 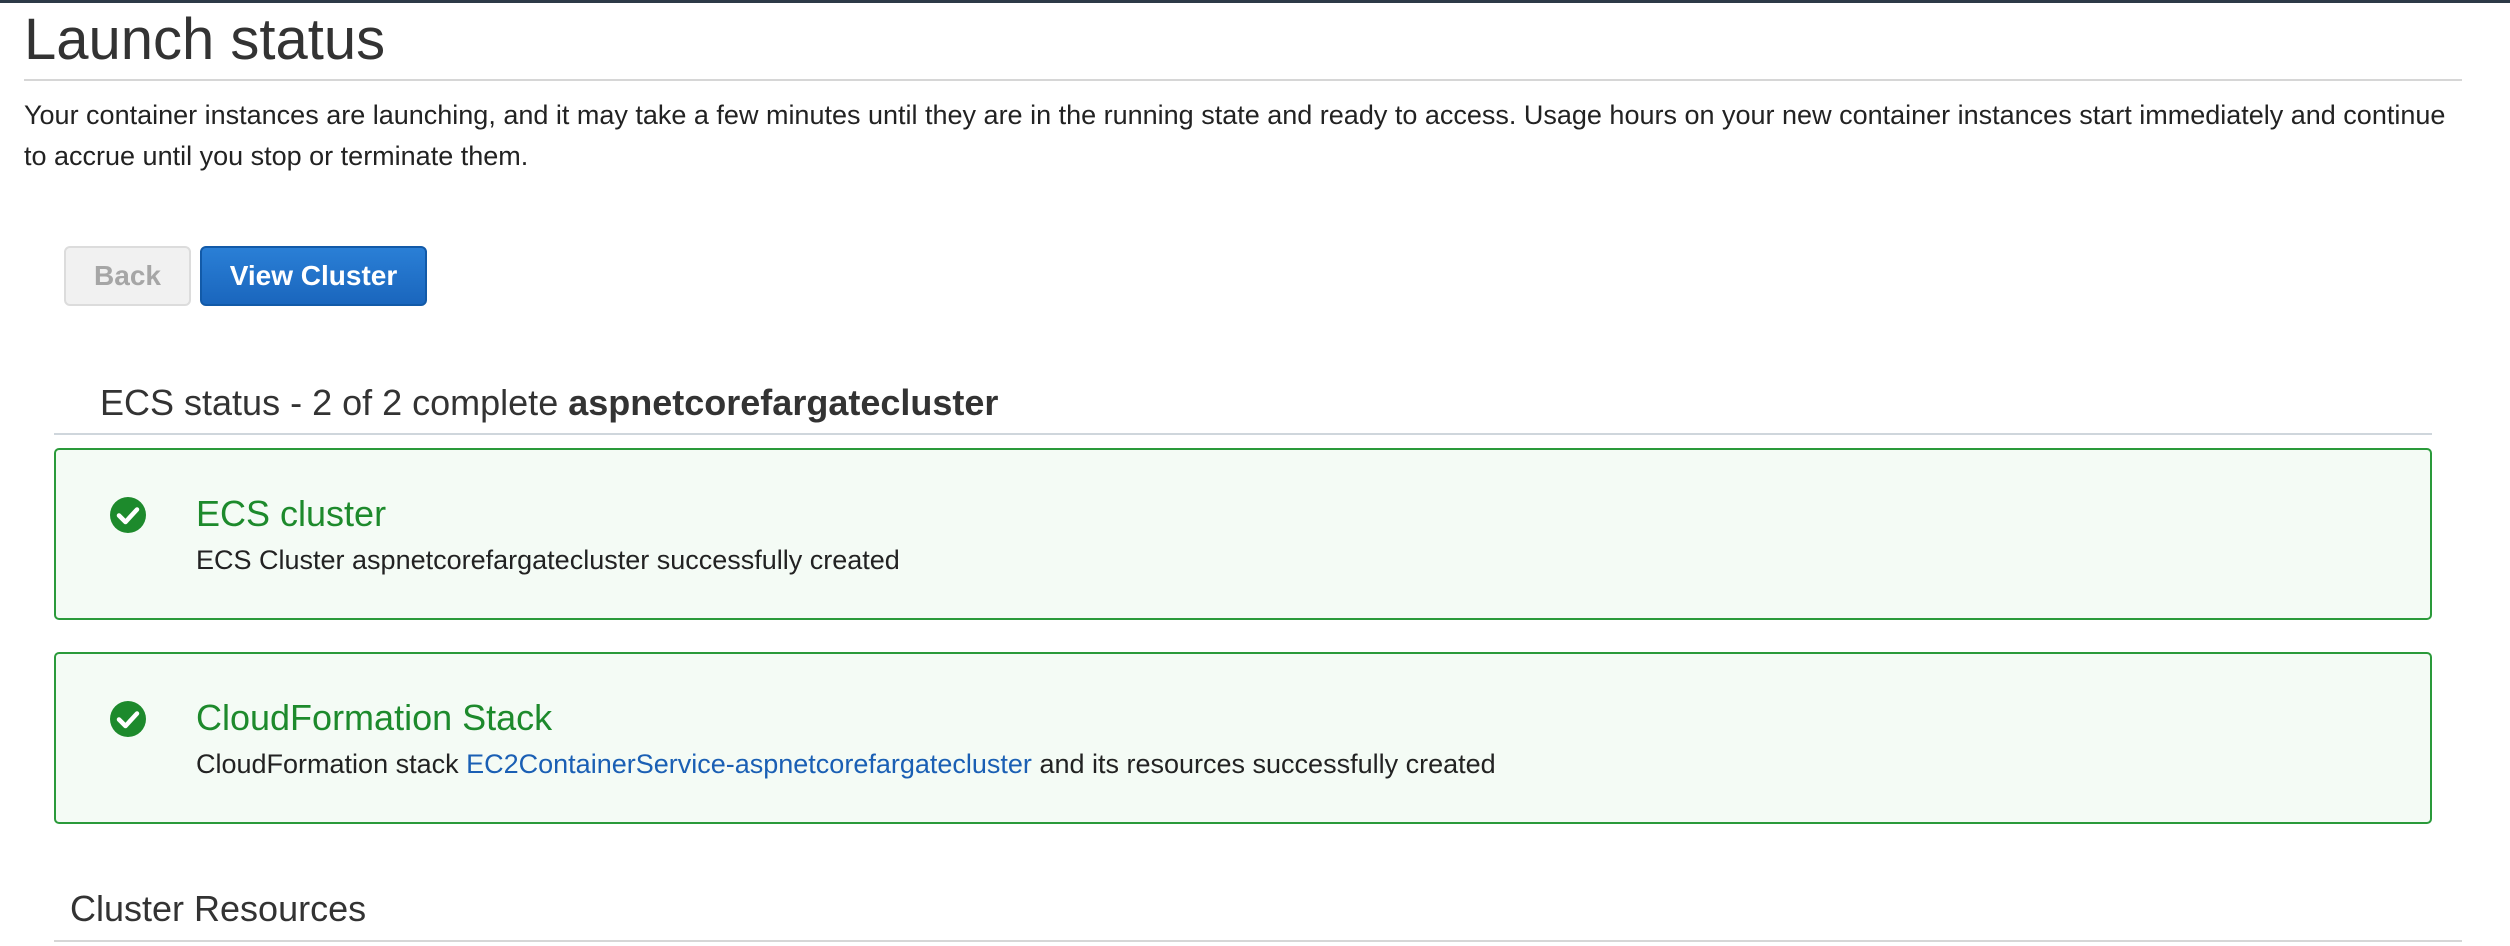 What do you see at coordinates (329, 402) in the screenshot?
I see `ecs-status-progress: ECS status - 2 of 2 complete` at bounding box center [329, 402].